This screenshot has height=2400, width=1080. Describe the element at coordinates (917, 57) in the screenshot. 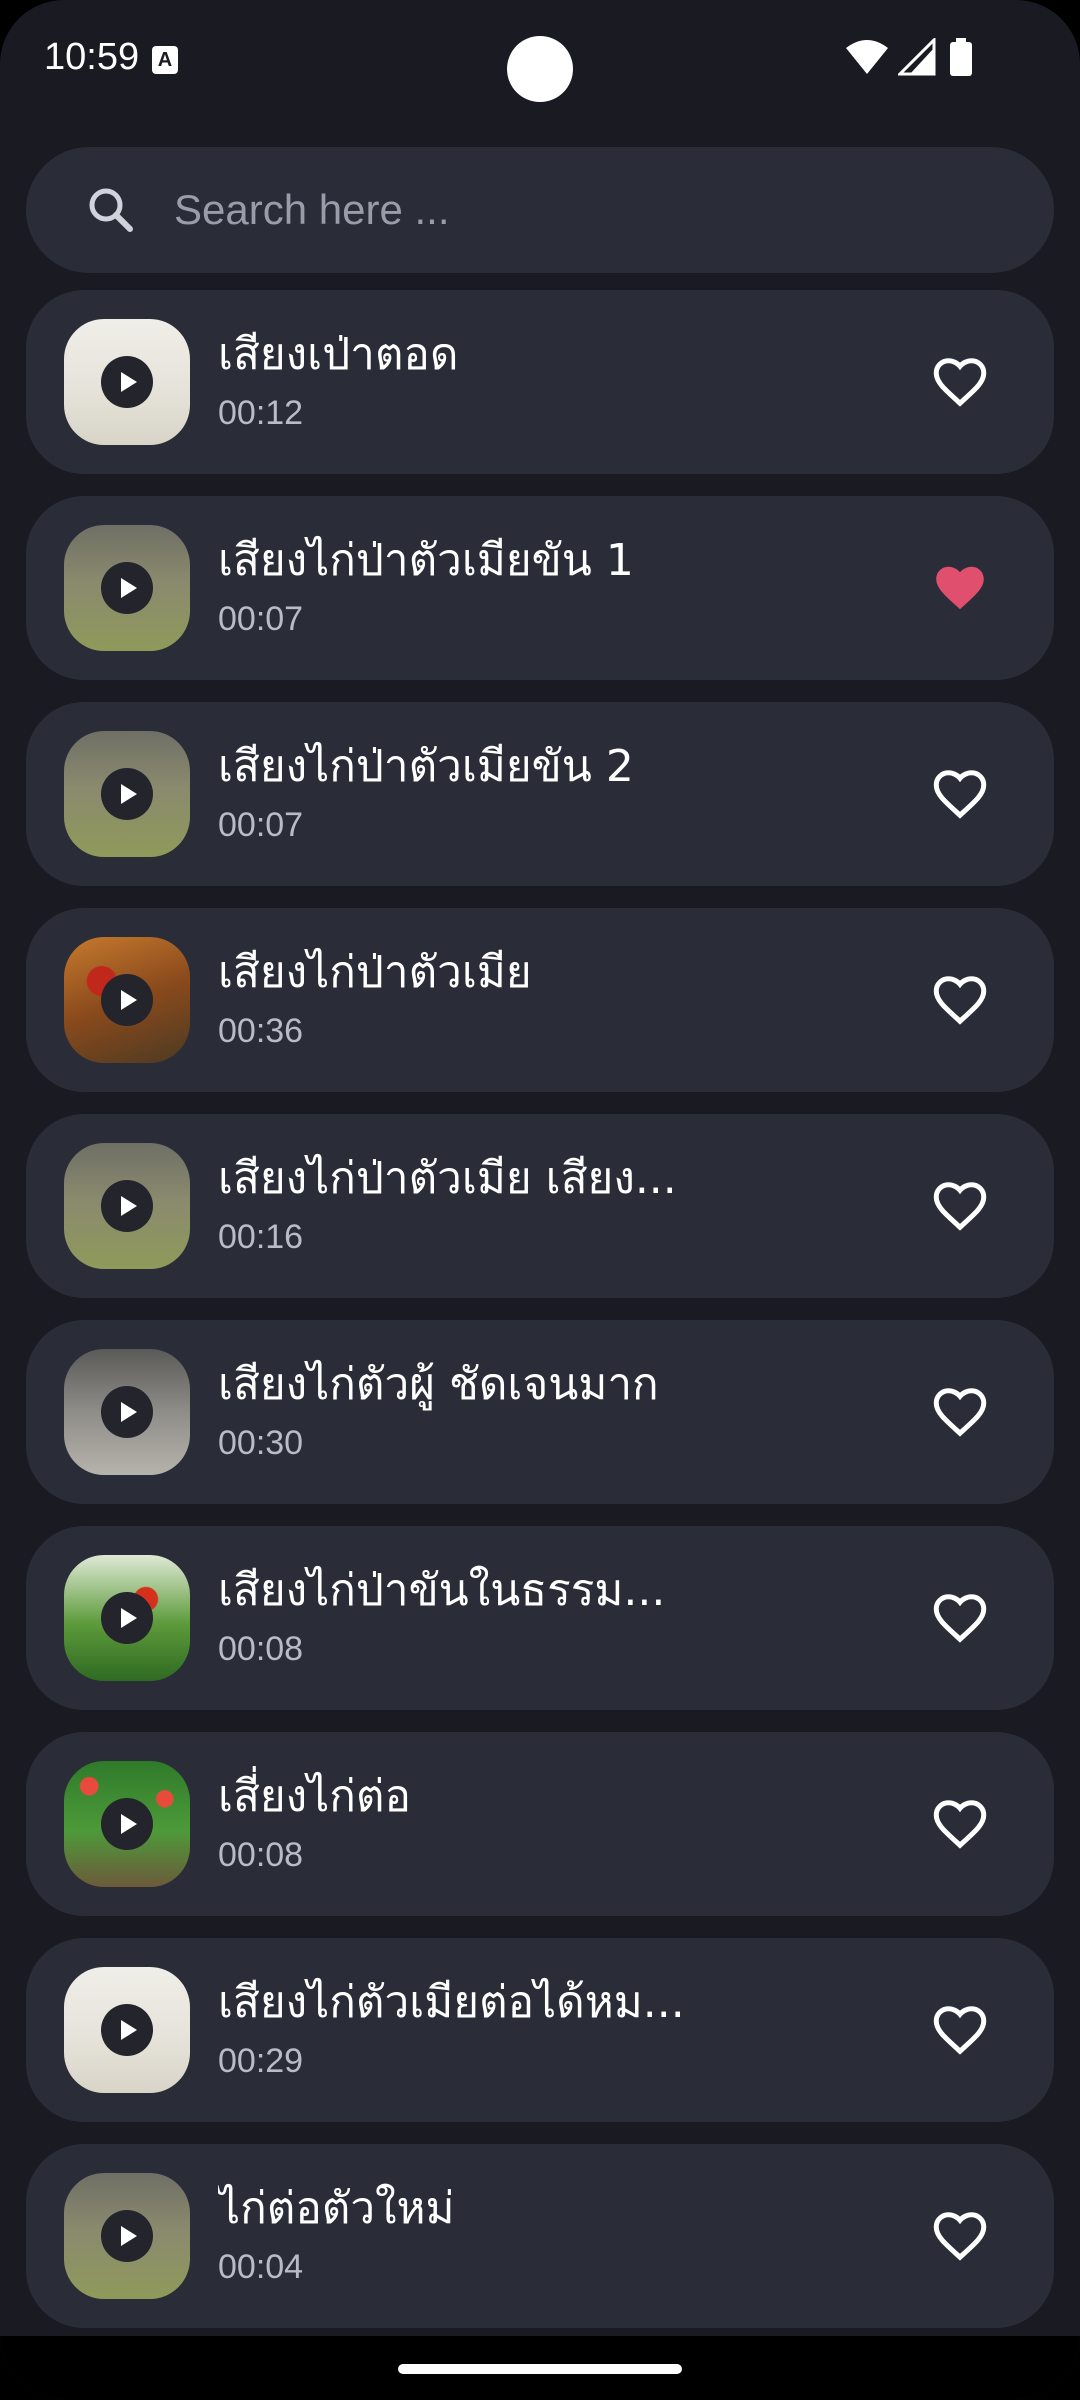

I see `signal-icon` at that location.